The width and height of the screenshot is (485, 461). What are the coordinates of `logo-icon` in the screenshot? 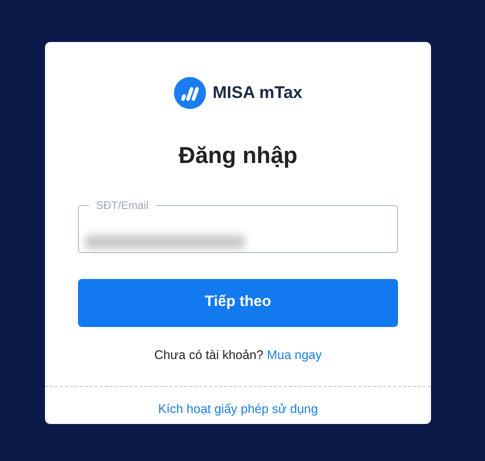 It's located at (190, 93).